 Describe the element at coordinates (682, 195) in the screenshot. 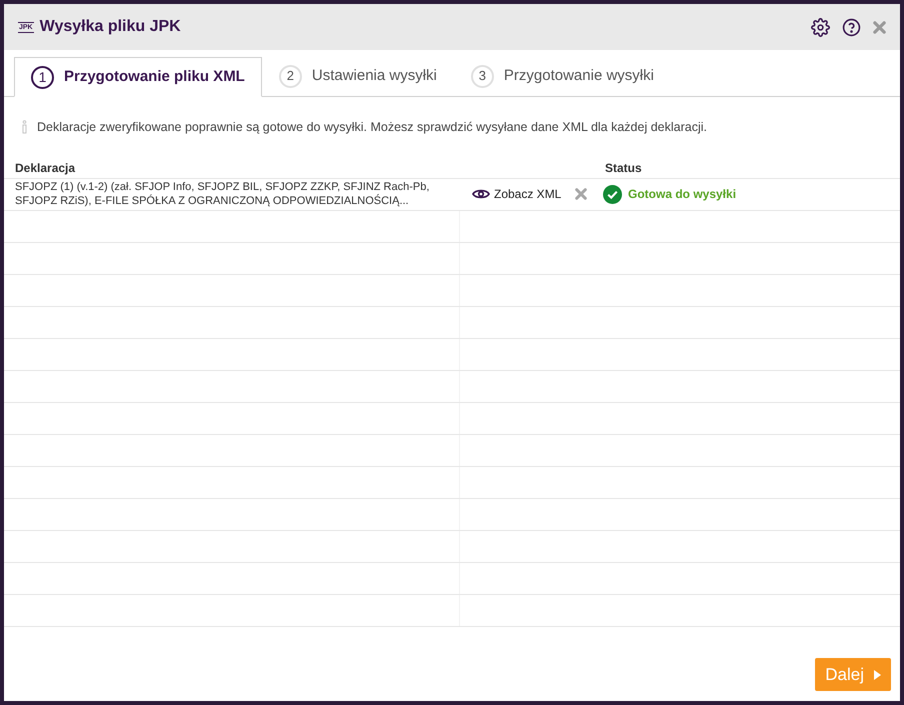

I see `status-text: Gotowa do wysyłki` at that location.